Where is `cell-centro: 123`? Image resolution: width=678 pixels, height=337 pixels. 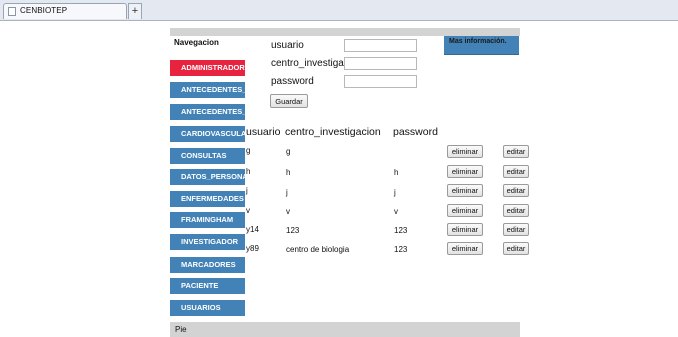 cell-centro: 123 is located at coordinates (293, 230).